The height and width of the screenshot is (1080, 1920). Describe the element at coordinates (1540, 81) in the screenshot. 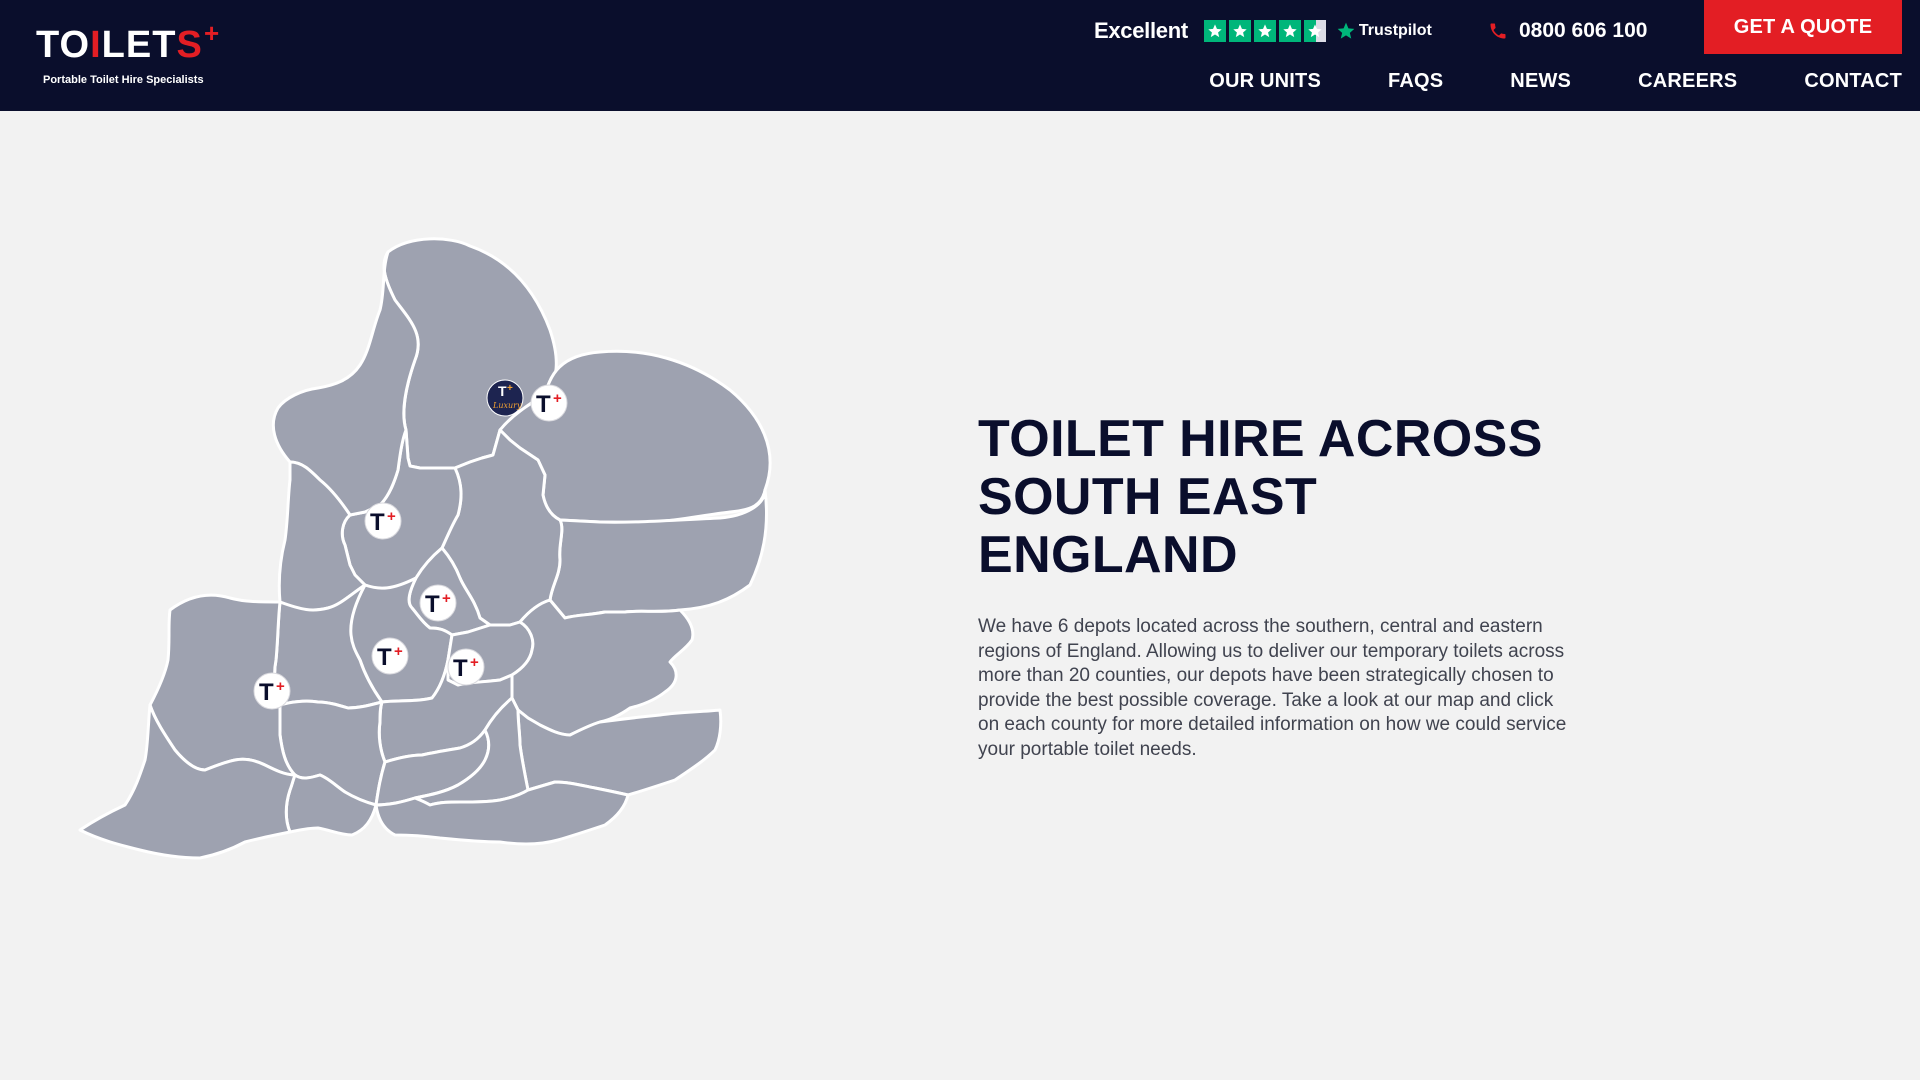

I see `nav-news: NEWS` at that location.